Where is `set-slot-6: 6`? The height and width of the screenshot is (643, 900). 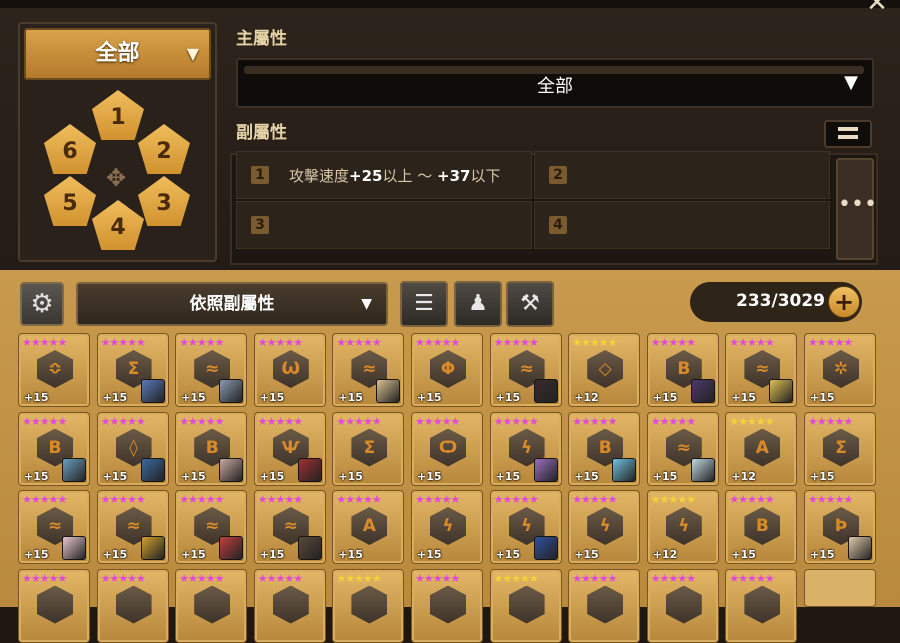 set-slot-6: 6 is located at coordinates (70, 149).